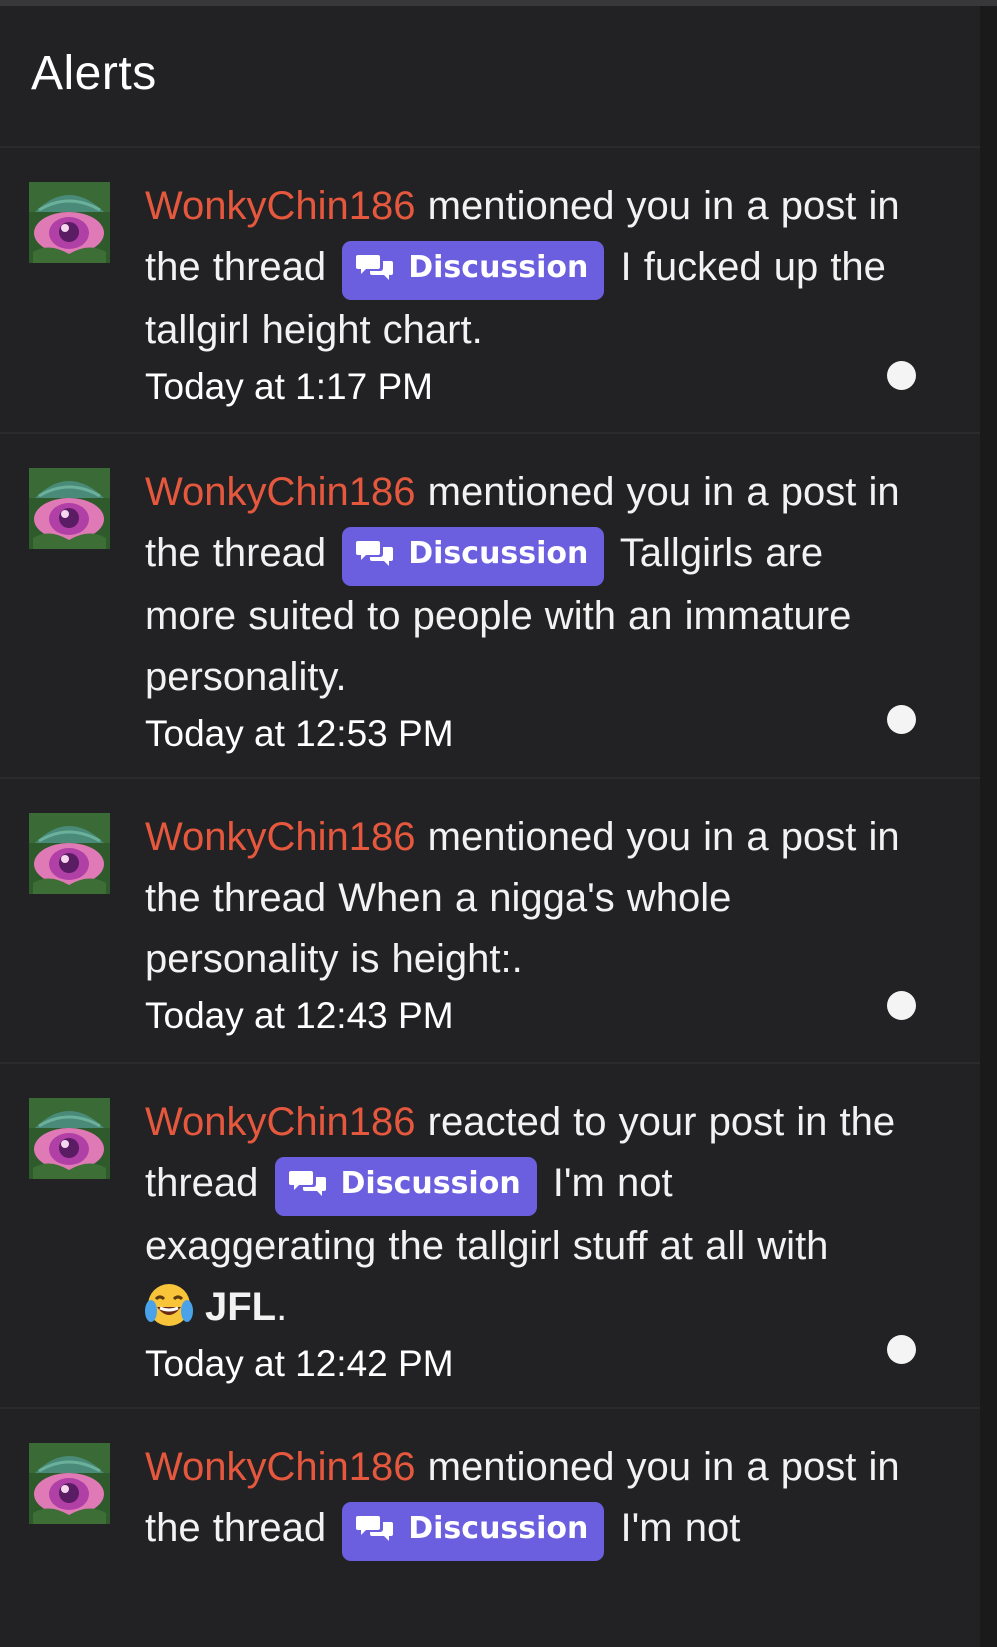 The height and width of the screenshot is (1647, 997). Describe the element at coordinates (289, 386) in the screenshot. I see `alert-timestamp: Today at 1:17 PM` at that location.